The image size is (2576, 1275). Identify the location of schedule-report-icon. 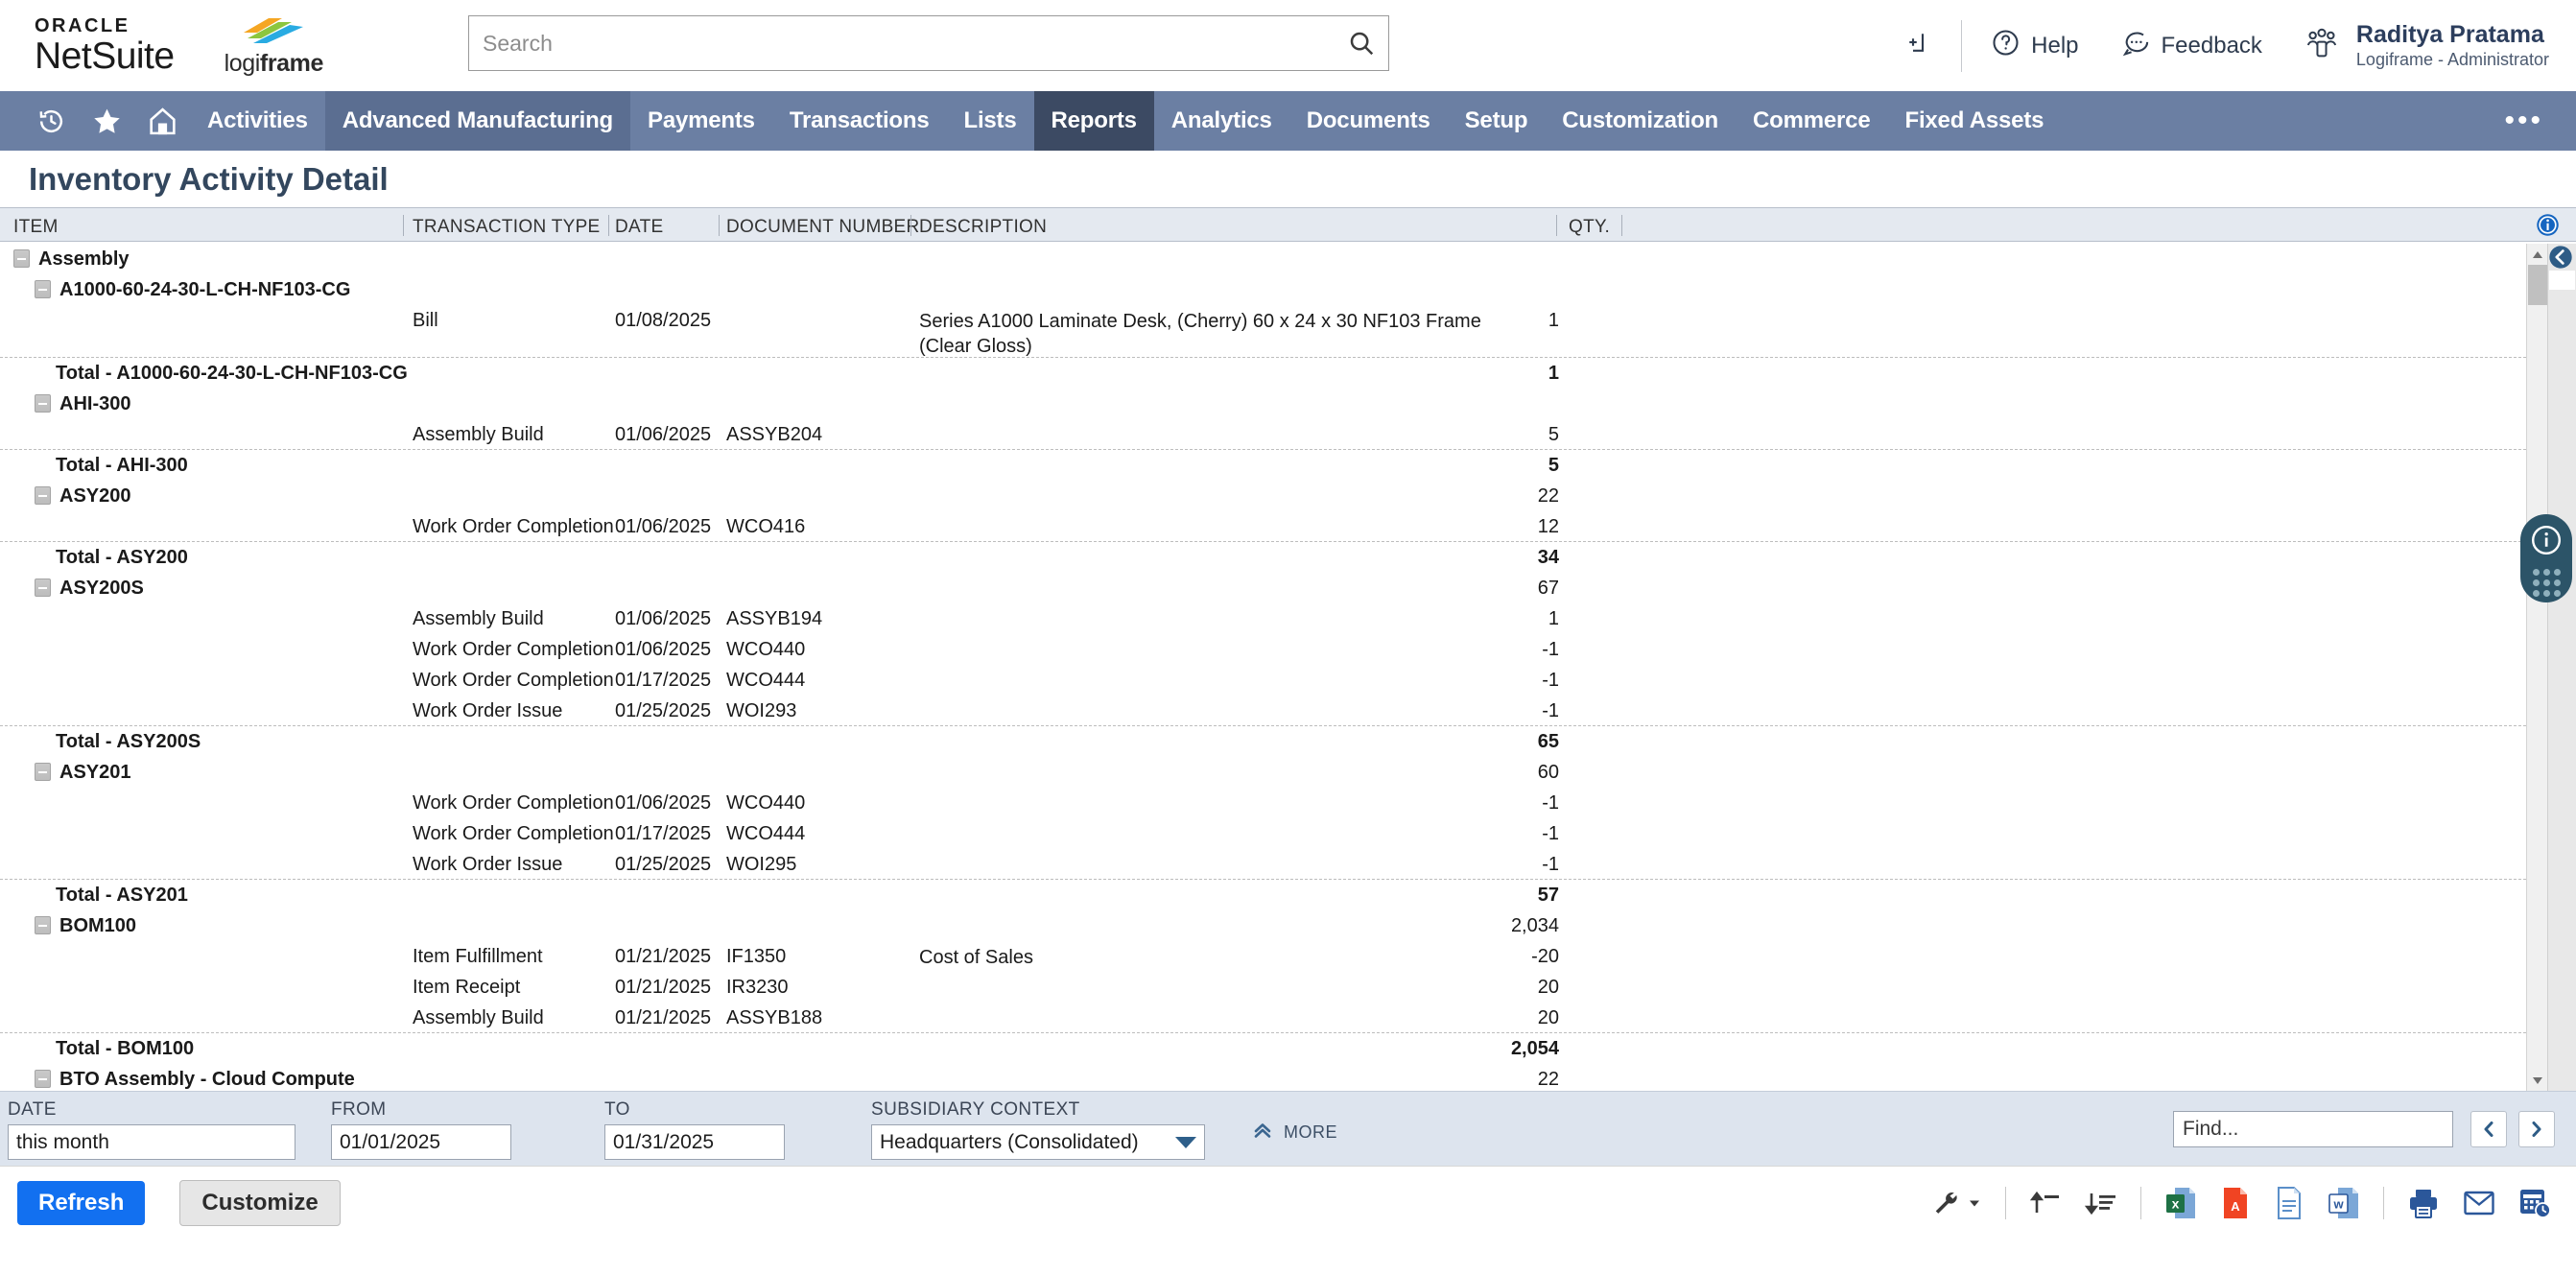
(2534, 1203).